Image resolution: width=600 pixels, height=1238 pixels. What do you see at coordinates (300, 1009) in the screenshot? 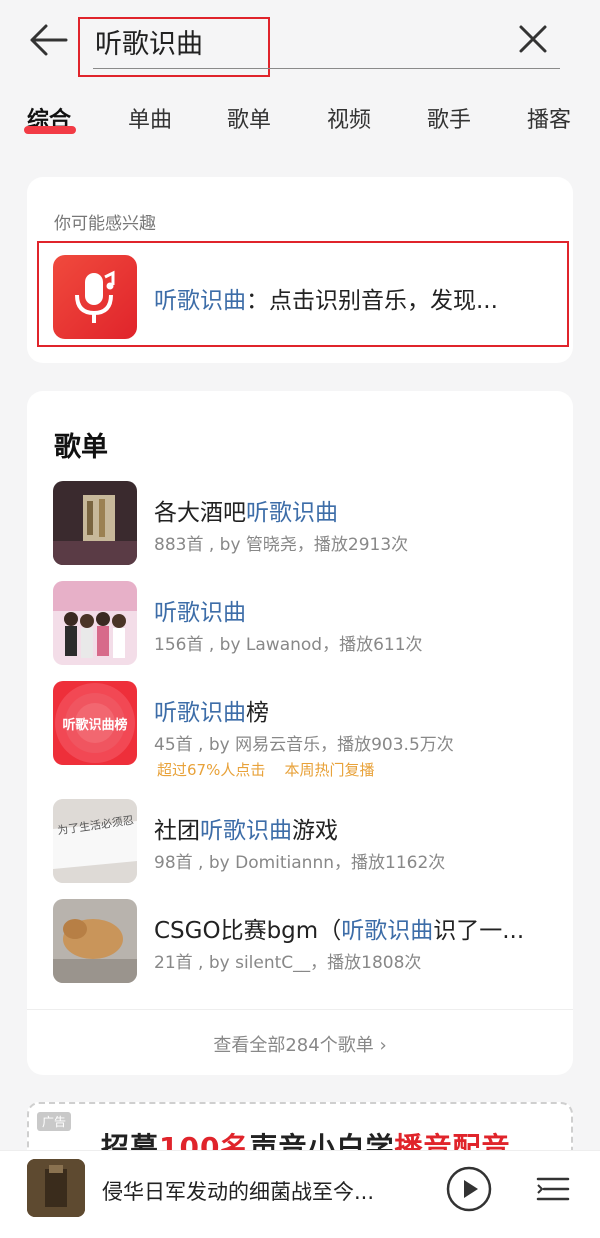
I see `divider` at bounding box center [300, 1009].